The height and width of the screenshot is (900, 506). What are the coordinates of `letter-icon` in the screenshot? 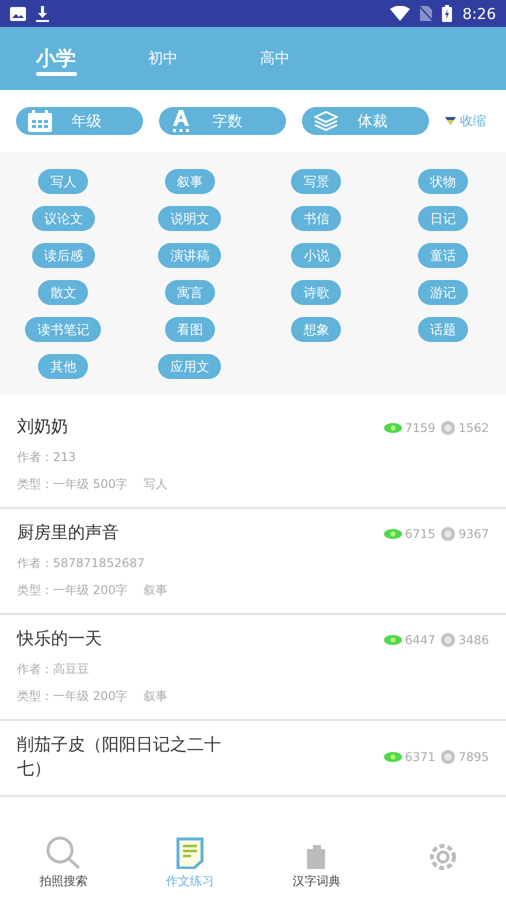 It's located at (181, 121).